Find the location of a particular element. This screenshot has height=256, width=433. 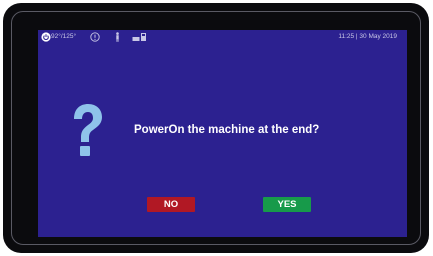

dialog-message: PowerOn the machine at the end? is located at coordinates (227, 130).